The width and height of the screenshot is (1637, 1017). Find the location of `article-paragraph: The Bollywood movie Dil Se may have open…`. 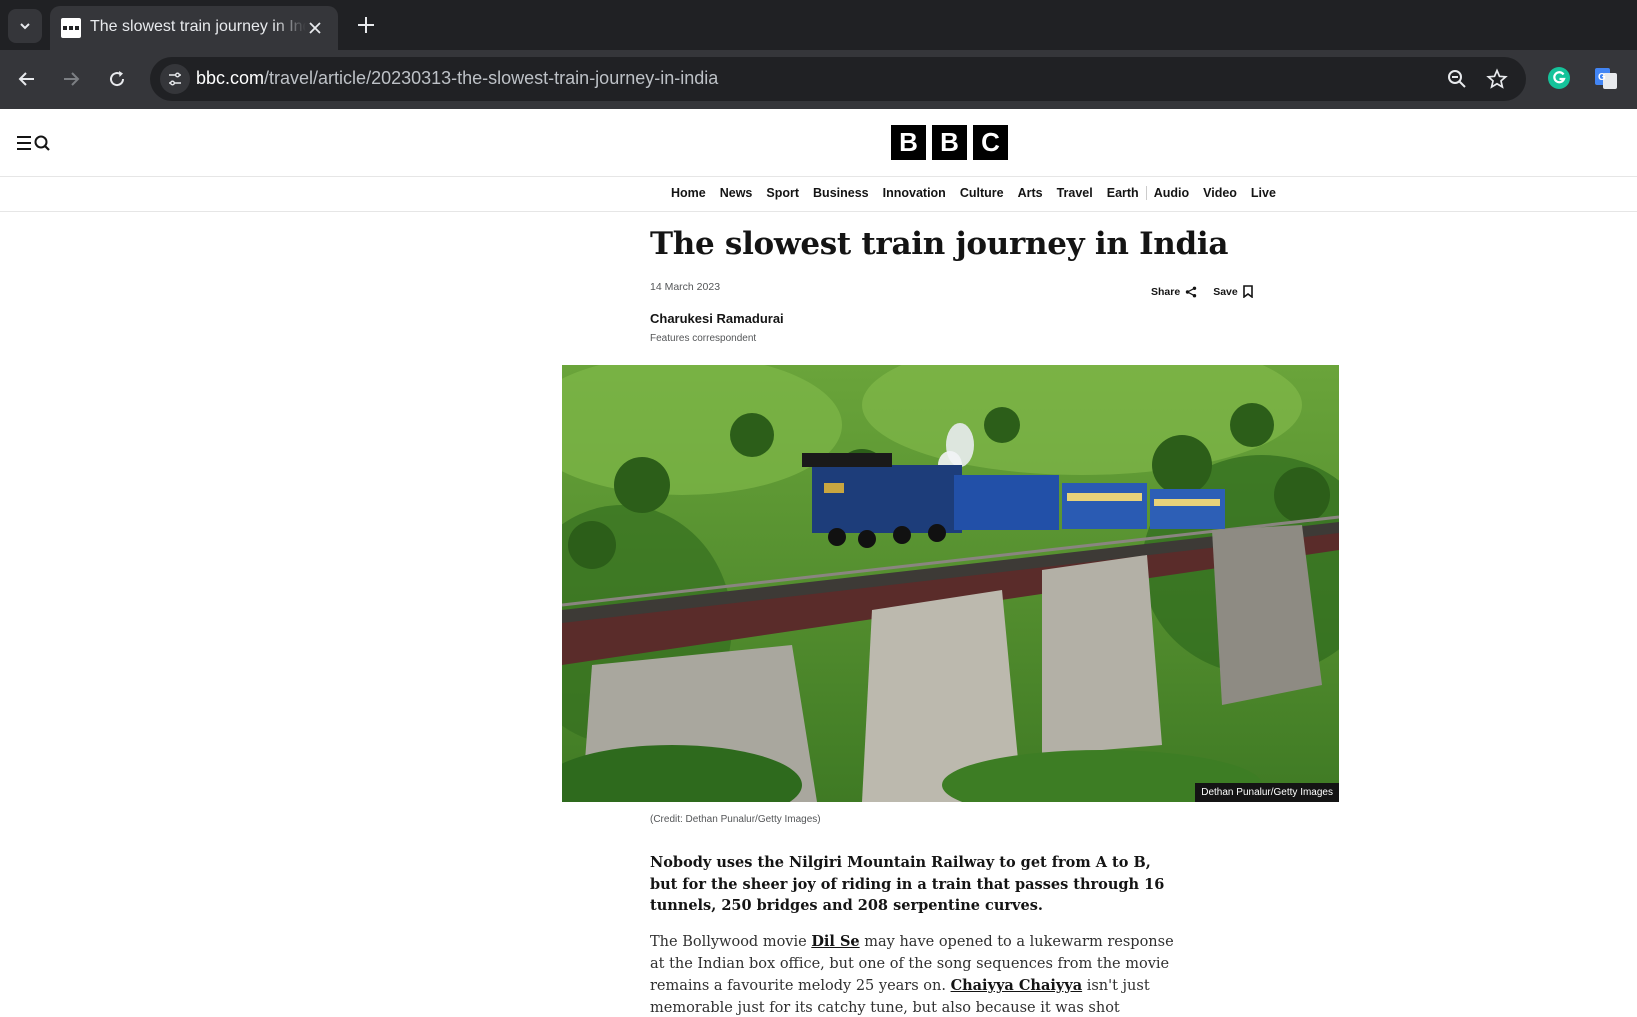

article-paragraph: The Bollywood movie Dil Se may have open… is located at coordinates (912, 974).